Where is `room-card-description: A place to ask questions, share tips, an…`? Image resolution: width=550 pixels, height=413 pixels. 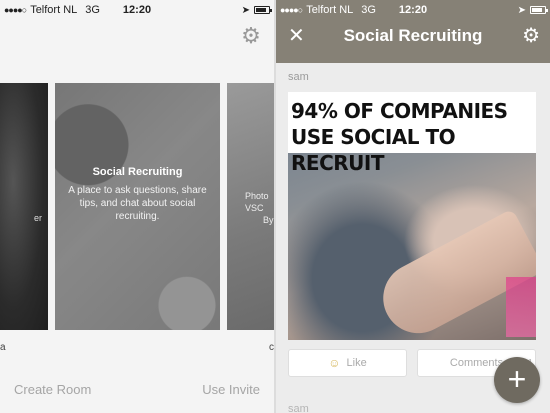
room-card-description: A place to ask questions, share tips, an… is located at coordinates (137, 203).